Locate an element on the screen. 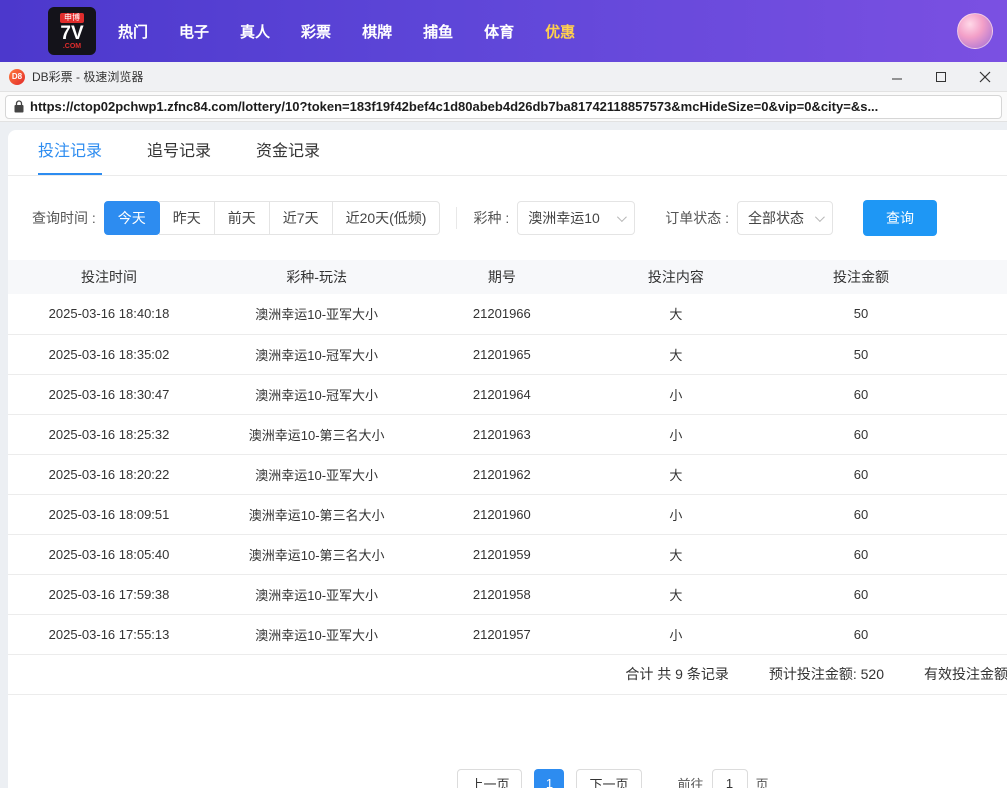 The width and height of the screenshot is (1007, 788). summary-expected-amount: 预计投注金额: 520 is located at coordinates (826, 674).